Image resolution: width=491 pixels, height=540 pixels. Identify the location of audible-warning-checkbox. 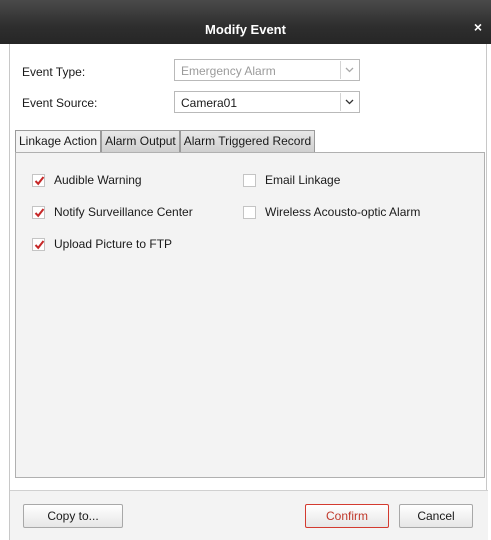
(38, 180).